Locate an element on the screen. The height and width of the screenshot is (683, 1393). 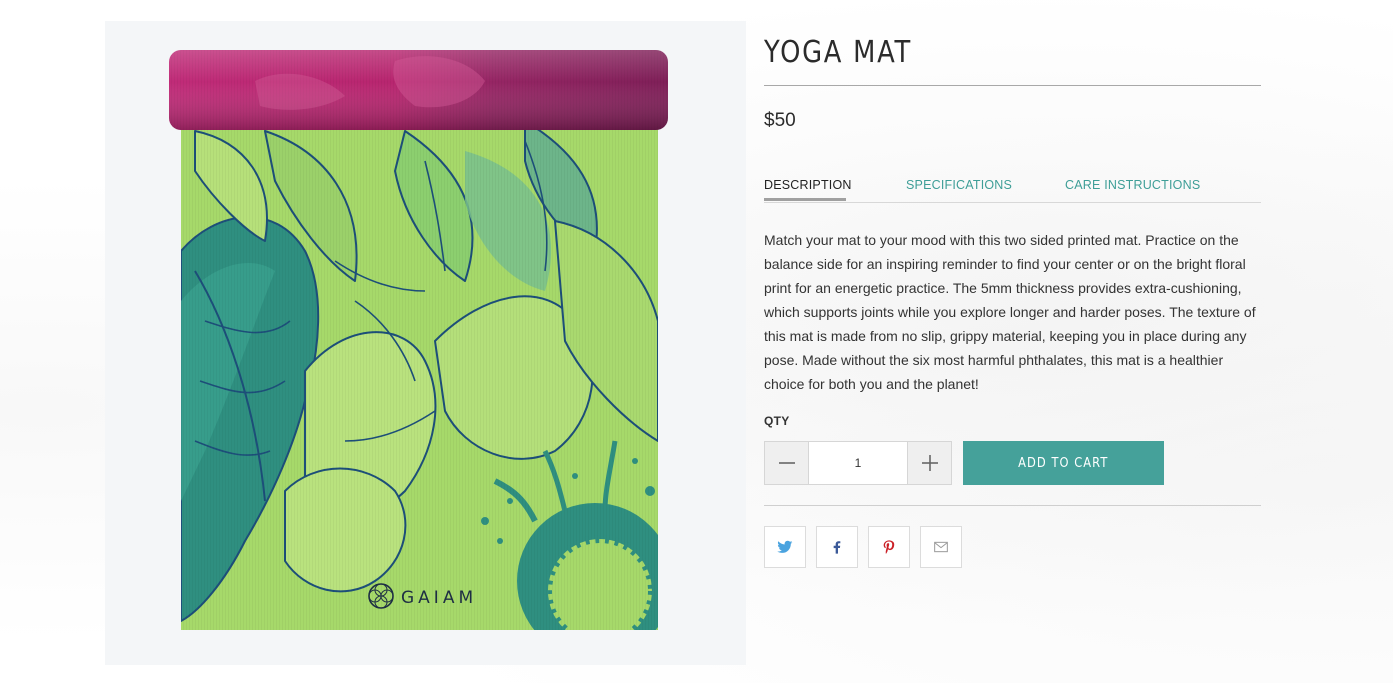
cart-divider is located at coordinates (1012, 505).